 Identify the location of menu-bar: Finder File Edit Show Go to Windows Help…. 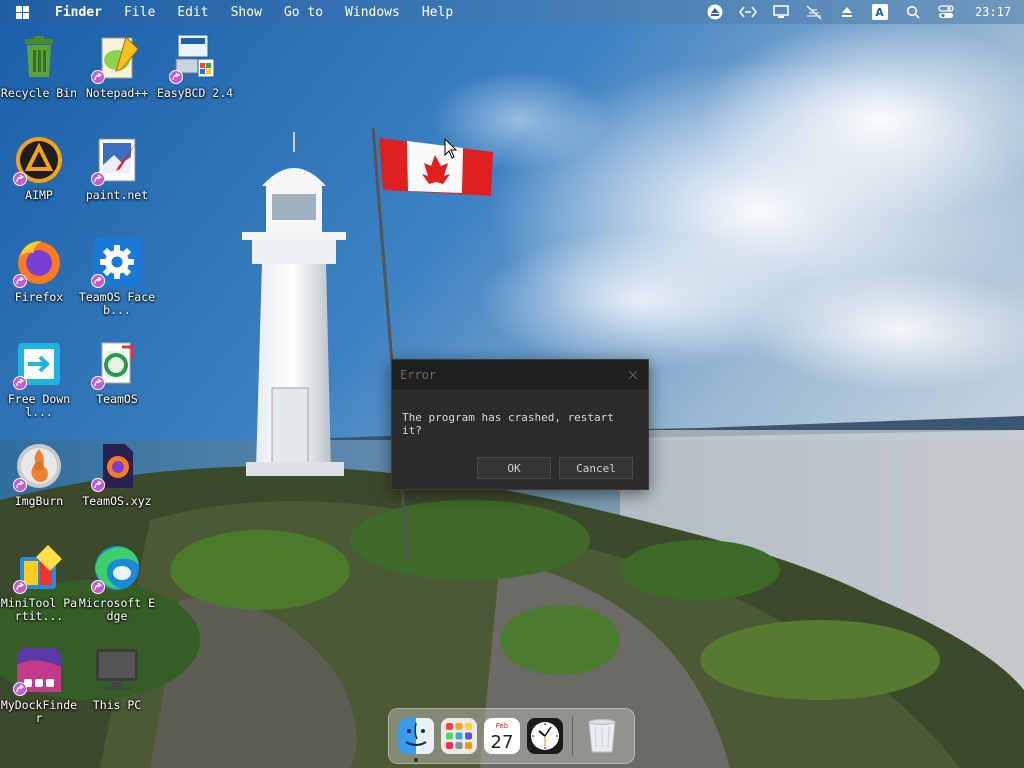
(512, 12).